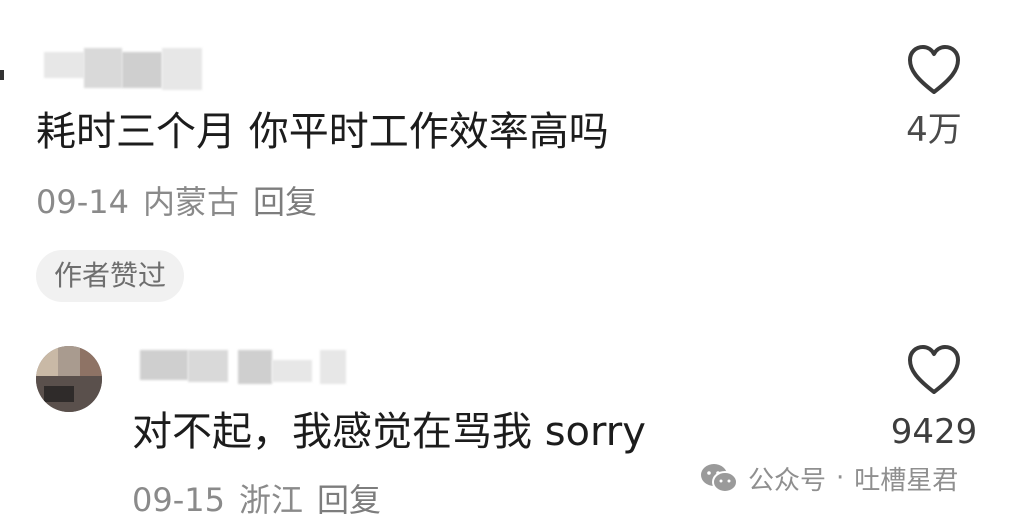  Describe the element at coordinates (934, 398) in the screenshot. I see `like-control: 9429` at that location.